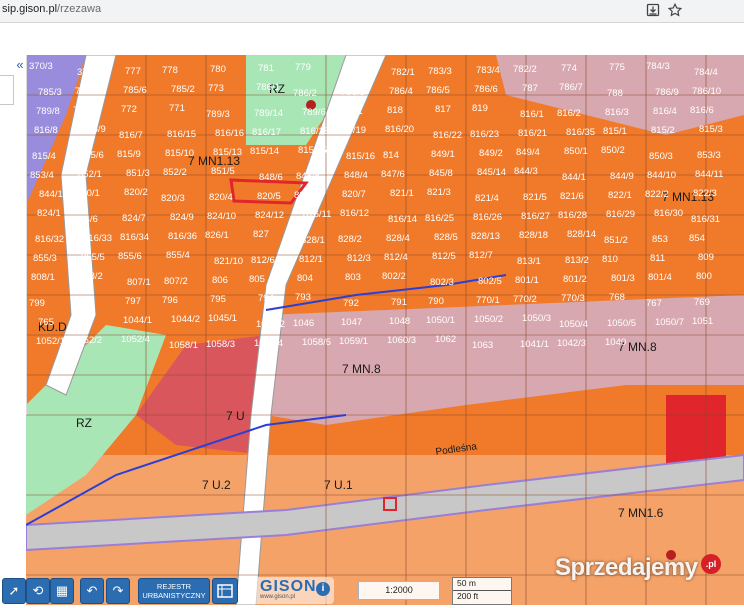 The image size is (744, 608). What do you see at coordinates (675, 10) in the screenshot?
I see `star-icon` at bounding box center [675, 10].